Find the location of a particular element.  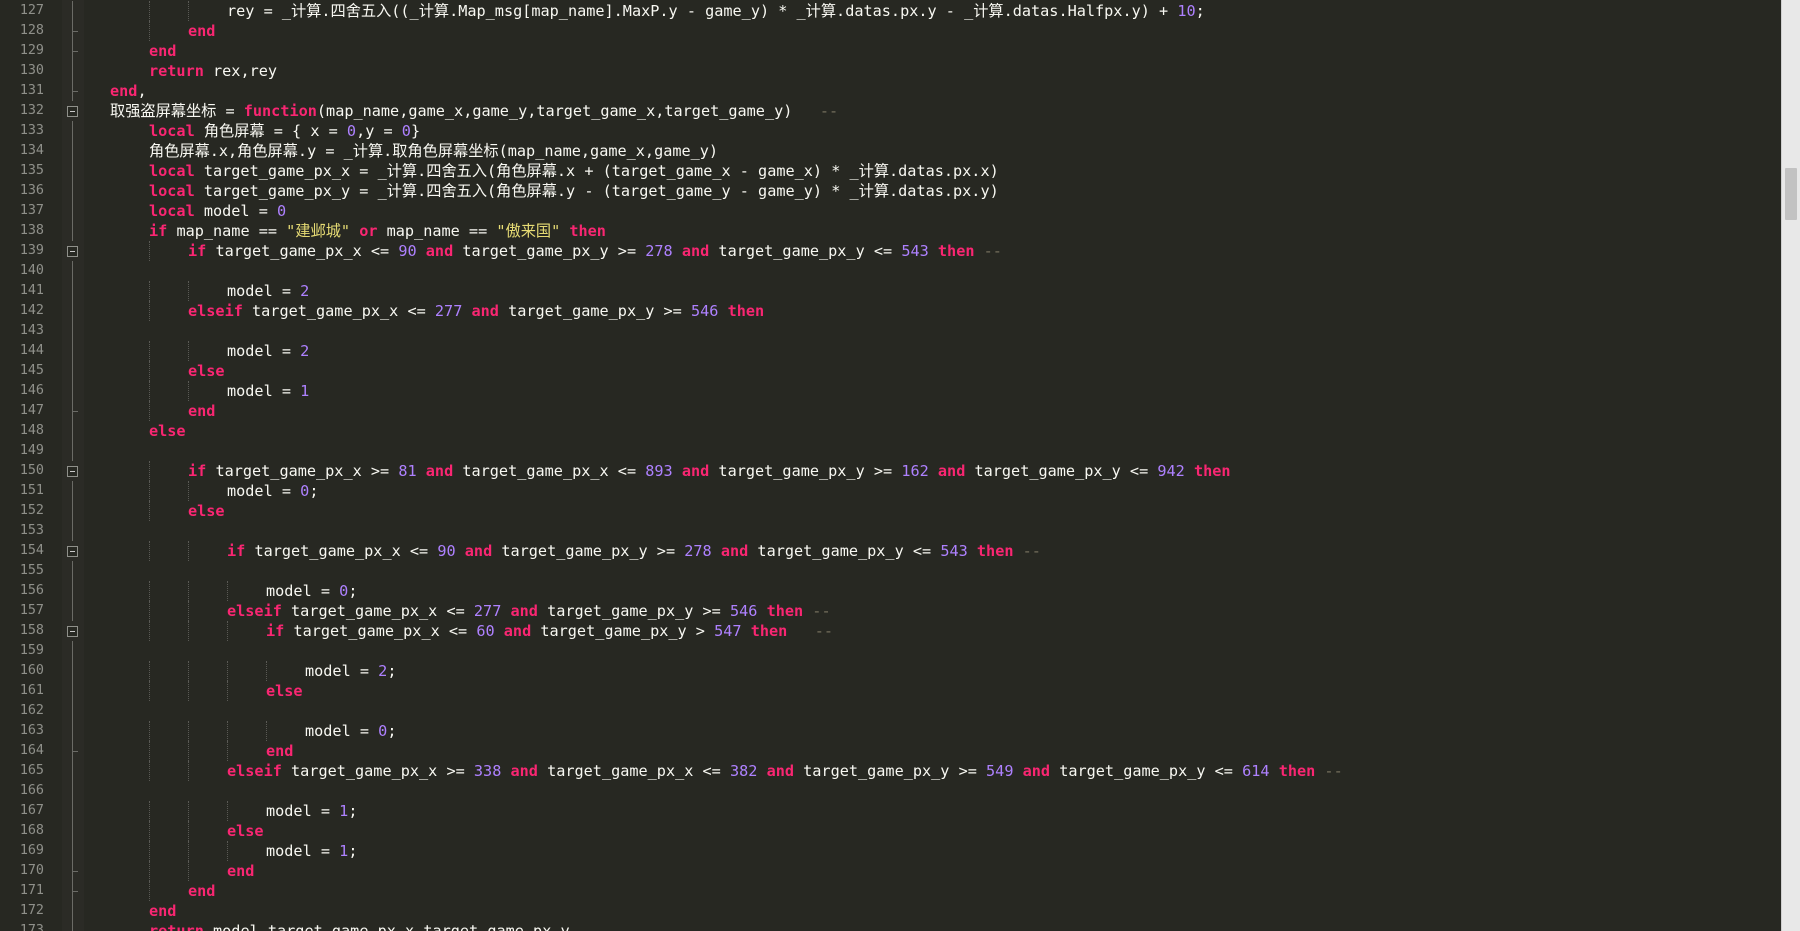

scrollbar-thumb is located at coordinates (1791, 194).